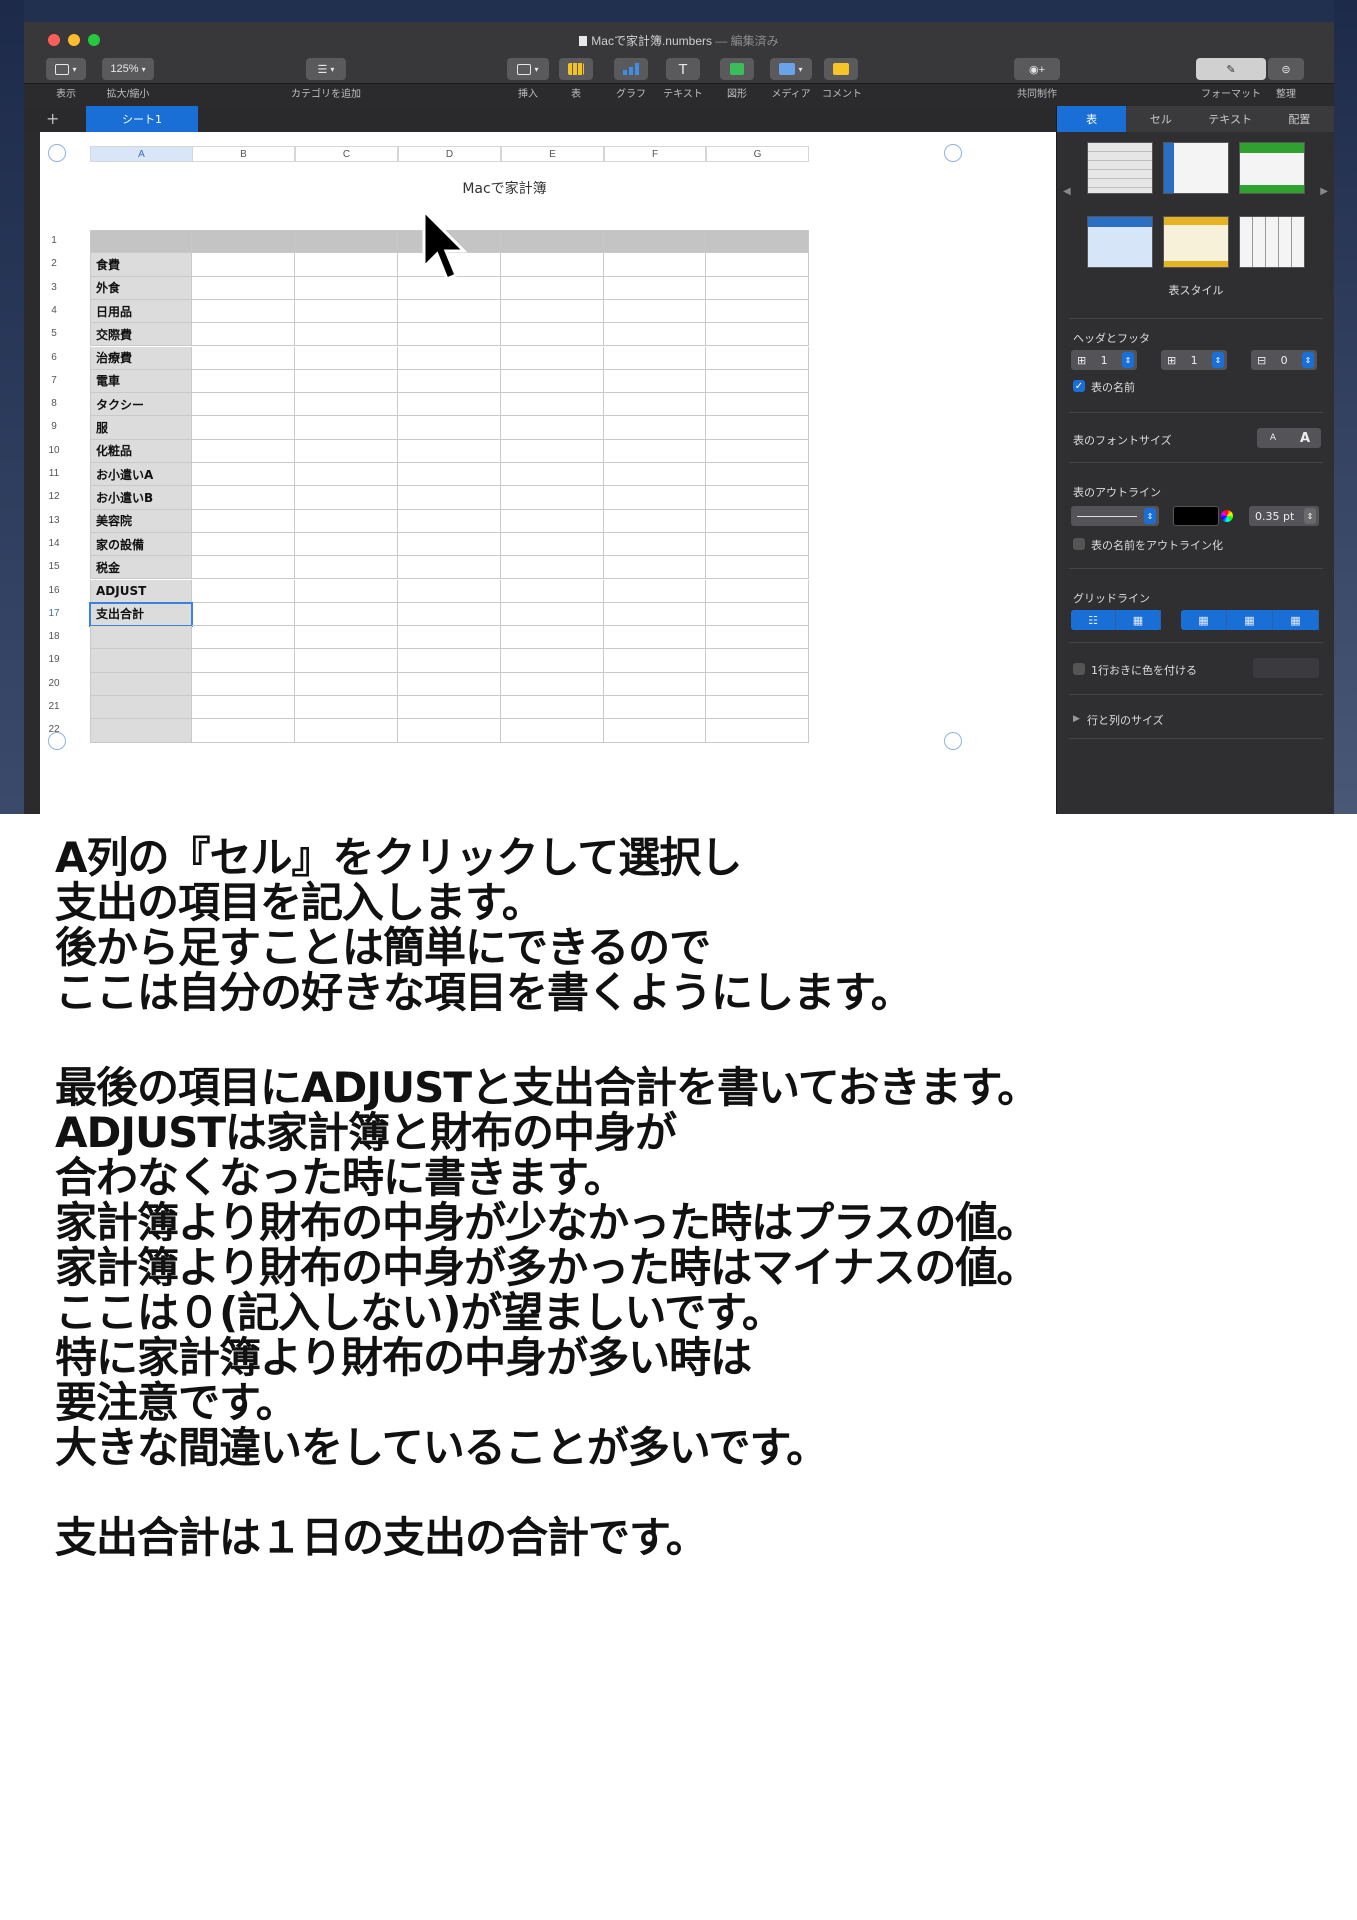 This screenshot has height=1920, width=1357. I want to click on table-name-checkbox: ✓, so click(1079, 386).